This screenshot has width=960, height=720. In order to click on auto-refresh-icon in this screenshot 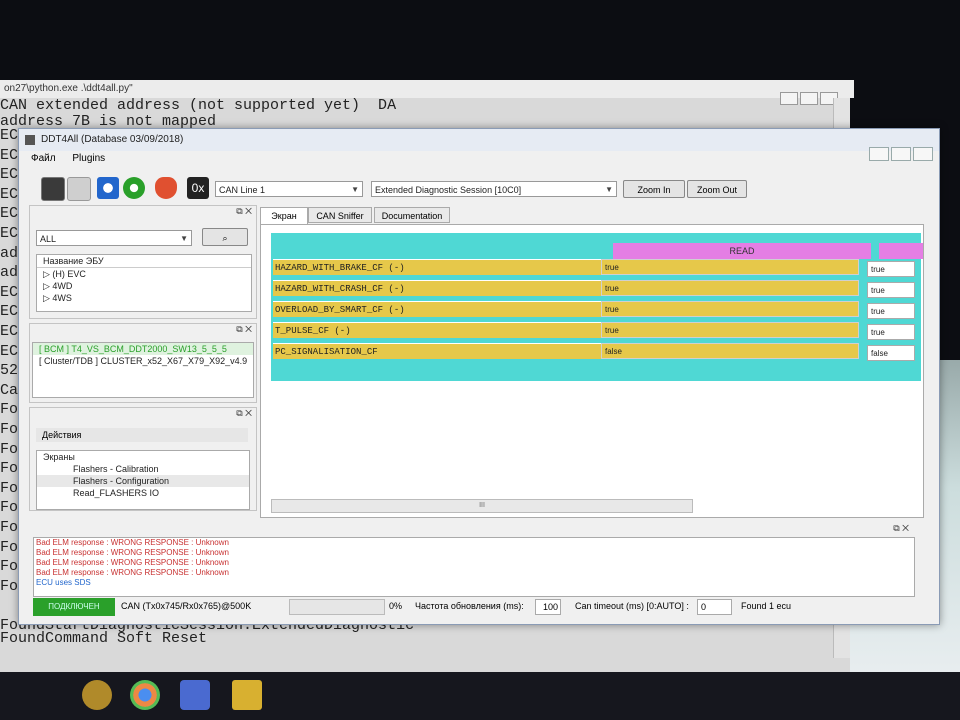, I will do `click(134, 188)`.